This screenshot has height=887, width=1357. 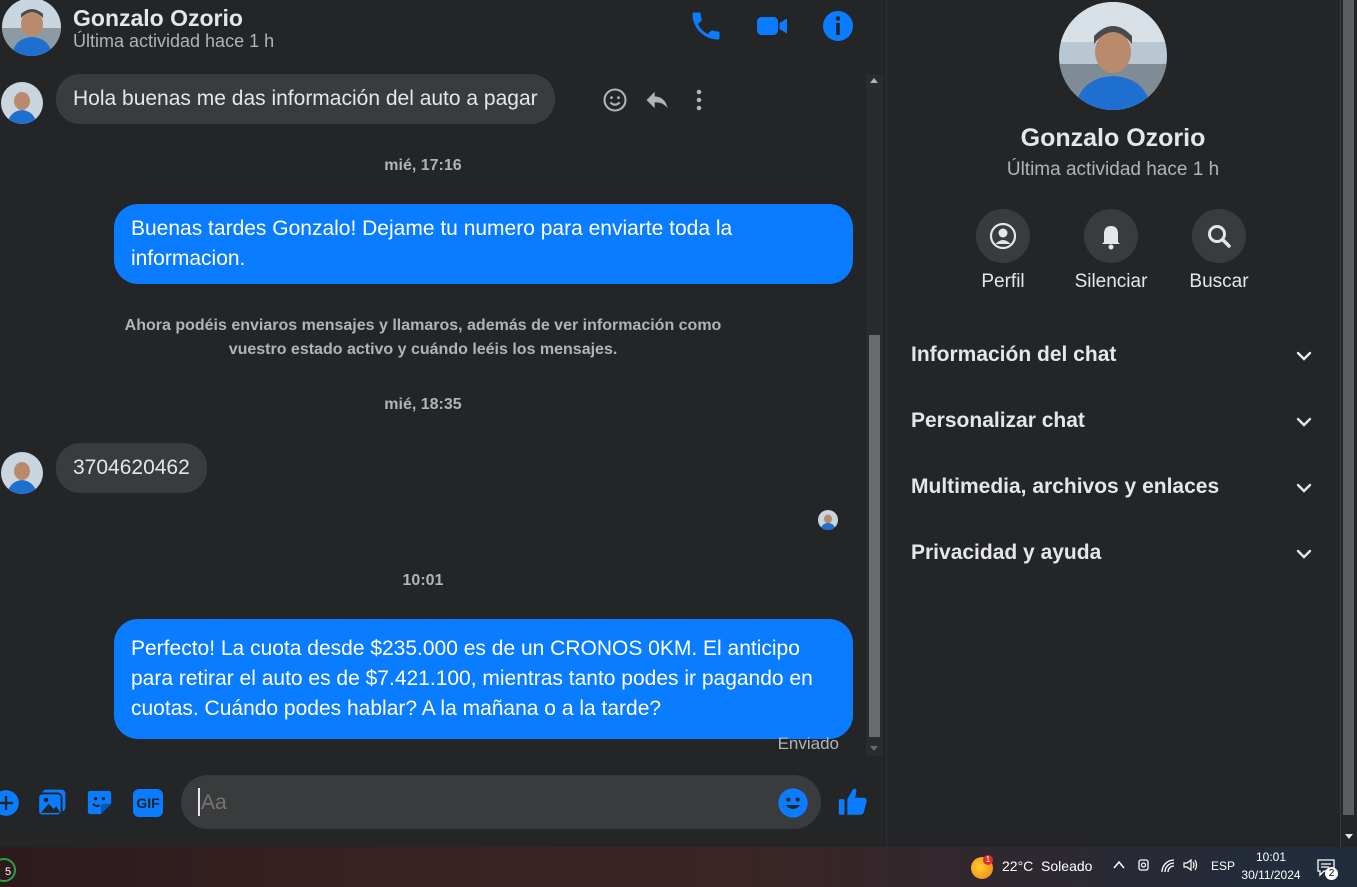 I want to click on info-icon, so click(x=838, y=26).